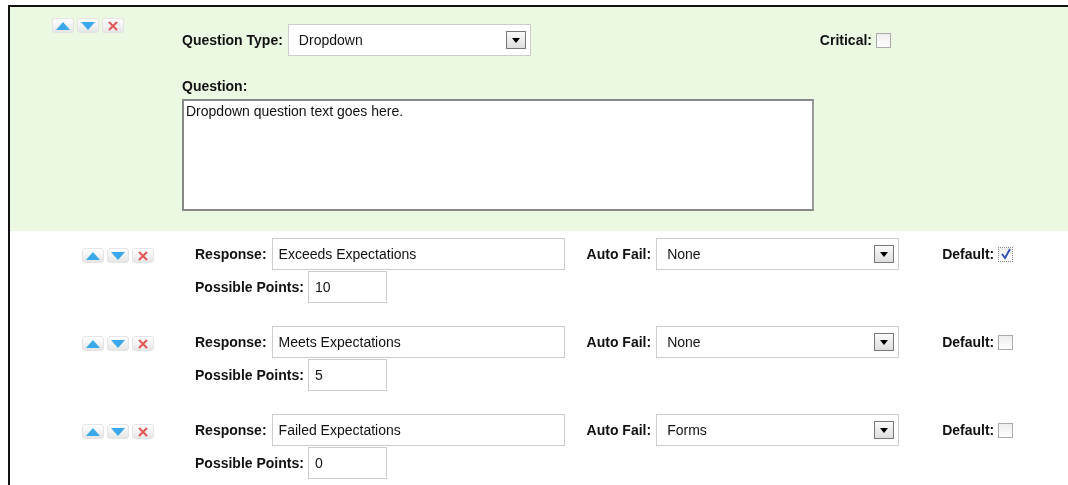 This screenshot has height=485, width=1068. What do you see at coordinates (347, 375) in the screenshot?
I see `possible-points-field: 5` at bounding box center [347, 375].